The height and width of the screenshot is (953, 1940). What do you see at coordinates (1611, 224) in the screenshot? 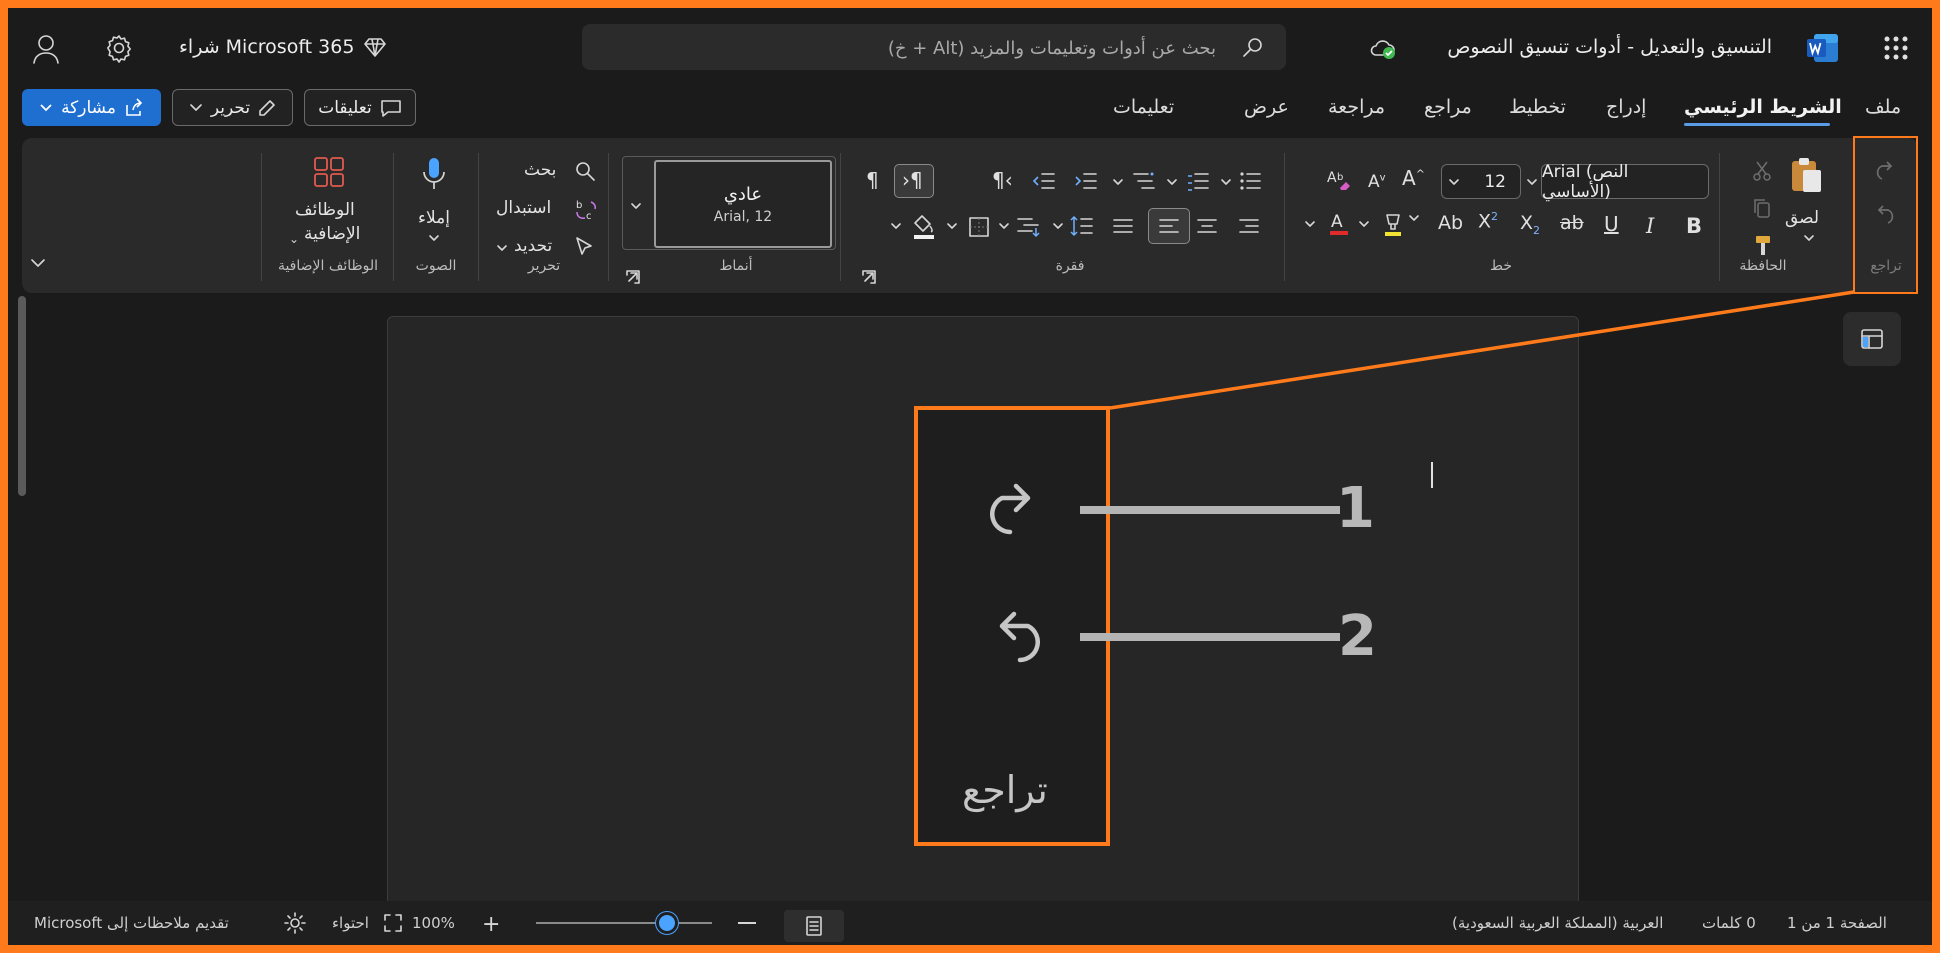
I see `underline-icon: U` at bounding box center [1611, 224].